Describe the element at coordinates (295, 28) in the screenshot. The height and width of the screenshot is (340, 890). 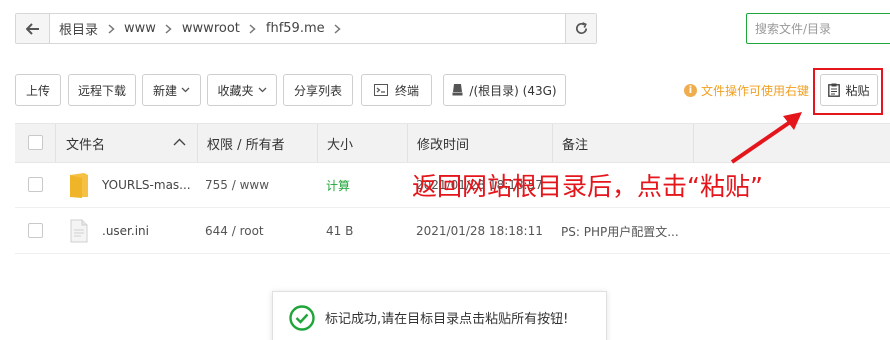
I see `crumb-site: fhf59.me` at that location.